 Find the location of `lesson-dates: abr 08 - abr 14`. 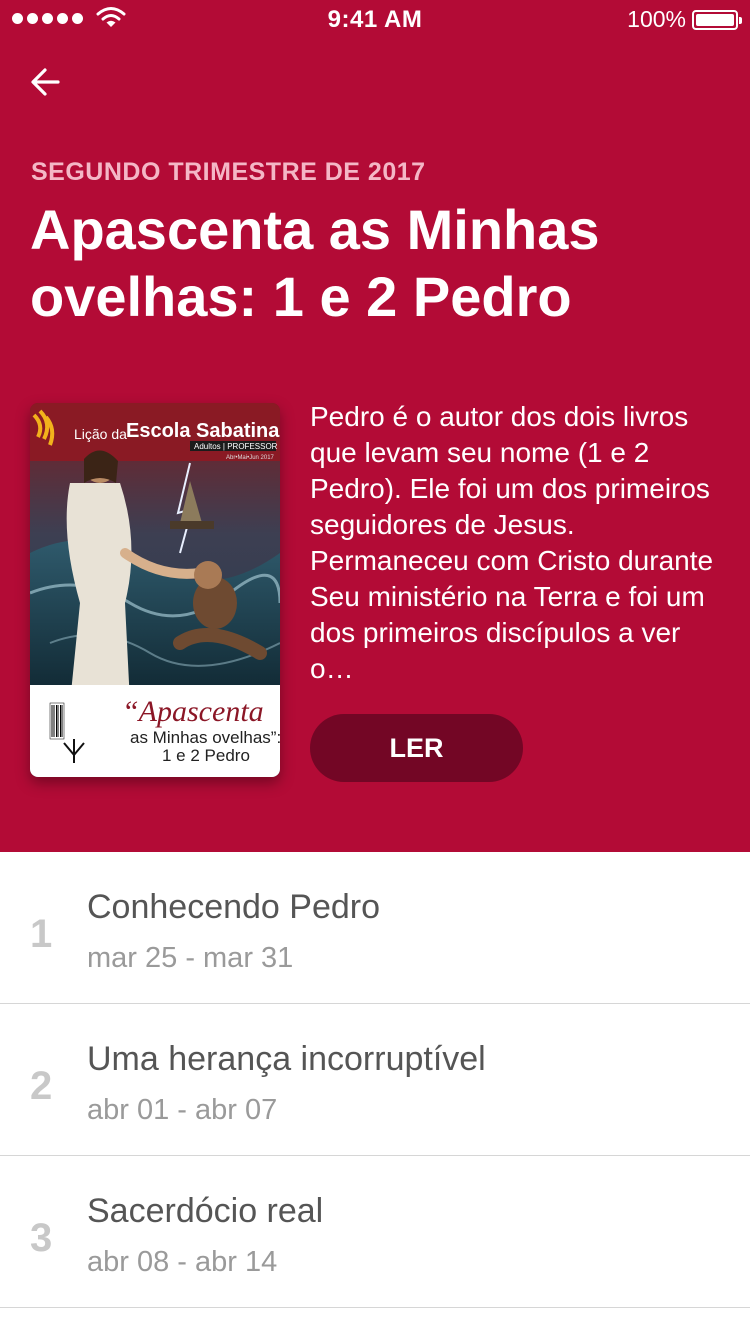

lesson-dates: abr 08 - abr 14 is located at coordinates (182, 1262).